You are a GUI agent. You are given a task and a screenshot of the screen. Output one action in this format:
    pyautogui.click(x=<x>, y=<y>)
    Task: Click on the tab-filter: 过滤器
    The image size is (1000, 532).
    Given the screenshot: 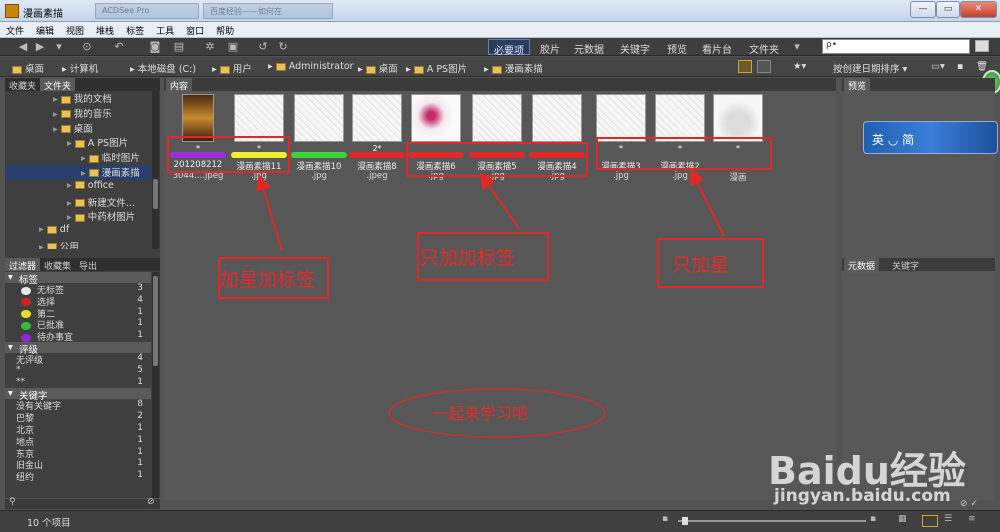 What is the action you would take?
    pyautogui.click(x=23, y=265)
    